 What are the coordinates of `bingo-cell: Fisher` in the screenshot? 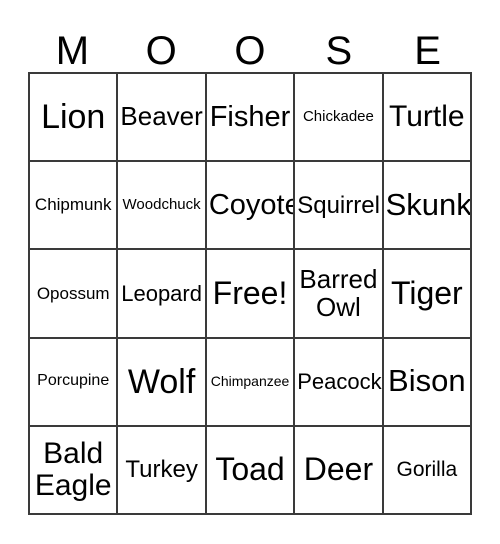 It's located at (251, 118).